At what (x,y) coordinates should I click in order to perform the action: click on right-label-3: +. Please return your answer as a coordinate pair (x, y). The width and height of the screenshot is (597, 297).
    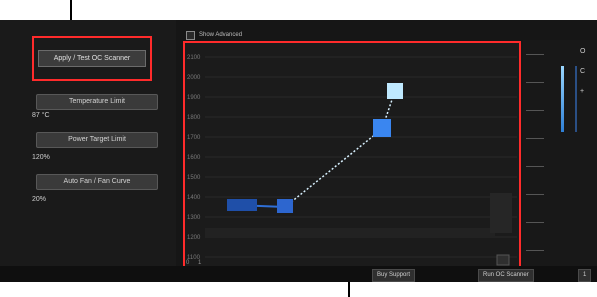
    Looking at the image, I should click on (582, 91).